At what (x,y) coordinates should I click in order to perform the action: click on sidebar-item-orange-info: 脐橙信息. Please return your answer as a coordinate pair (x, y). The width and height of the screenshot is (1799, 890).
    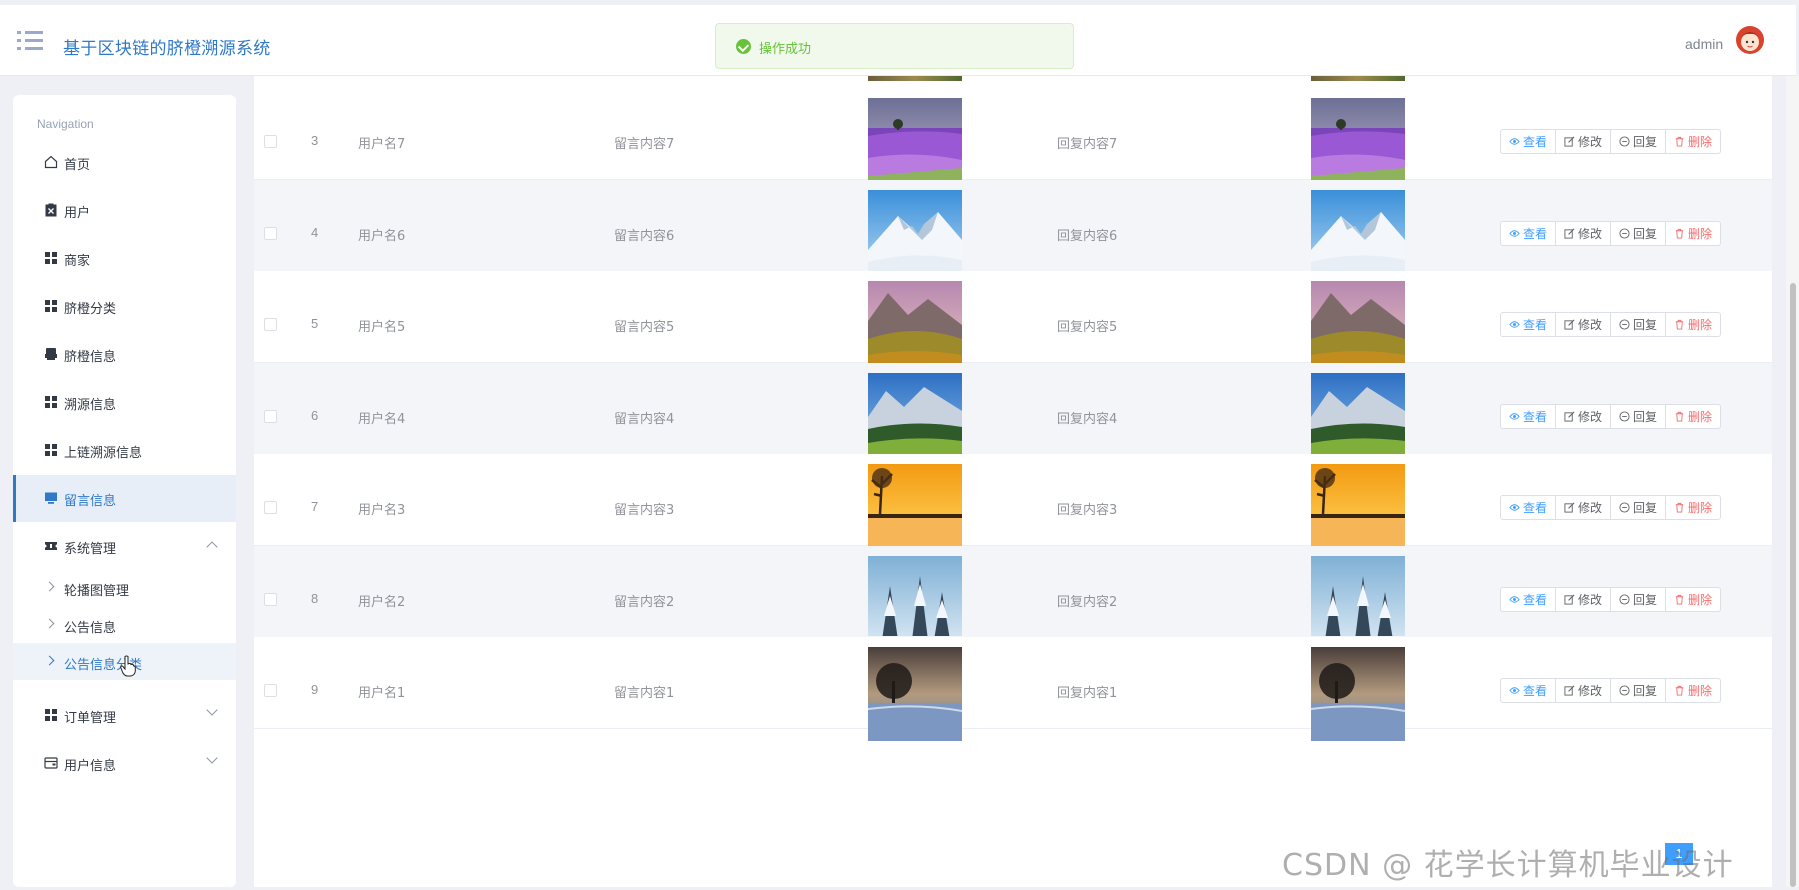
    Looking at the image, I should click on (124, 354).